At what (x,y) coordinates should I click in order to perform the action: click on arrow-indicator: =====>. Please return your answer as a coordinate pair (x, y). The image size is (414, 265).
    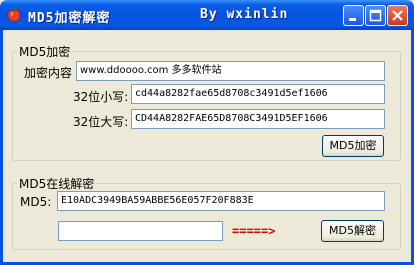
    Looking at the image, I should click on (254, 231).